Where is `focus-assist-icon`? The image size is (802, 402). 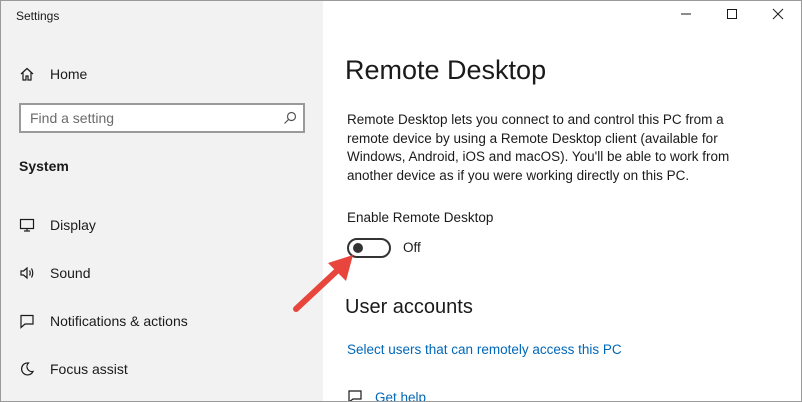
focus-assist-icon is located at coordinates (27, 369).